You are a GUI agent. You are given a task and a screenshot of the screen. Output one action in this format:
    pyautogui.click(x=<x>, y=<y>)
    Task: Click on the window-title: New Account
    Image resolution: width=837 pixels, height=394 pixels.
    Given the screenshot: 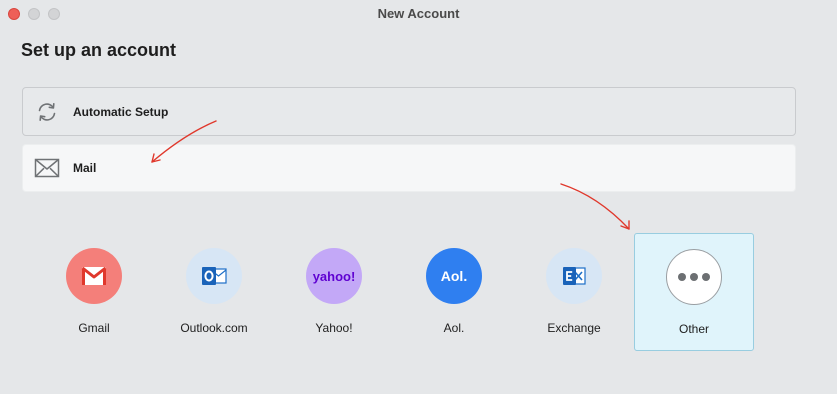 What is the action you would take?
    pyautogui.click(x=418, y=13)
    